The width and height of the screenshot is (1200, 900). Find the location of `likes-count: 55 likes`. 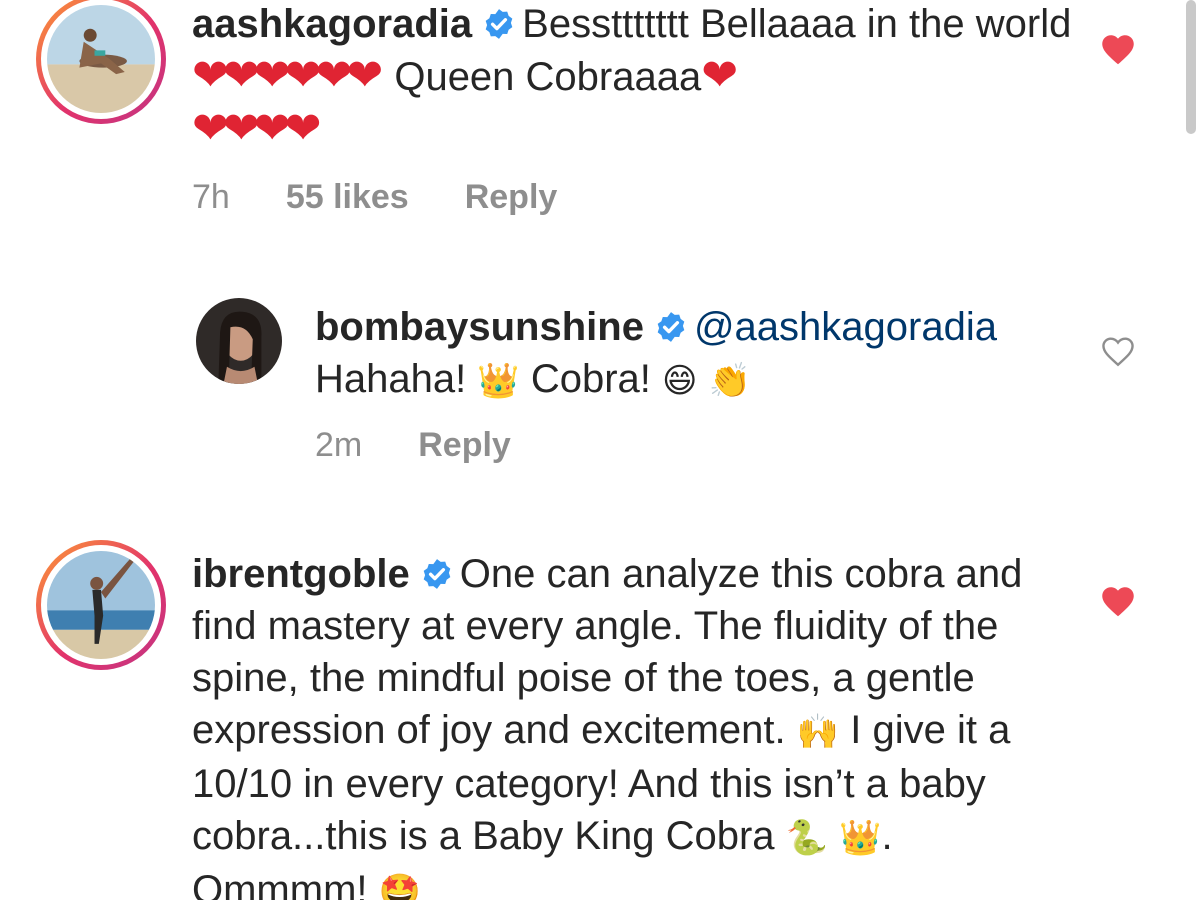

likes-count: 55 likes is located at coordinates (347, 197).